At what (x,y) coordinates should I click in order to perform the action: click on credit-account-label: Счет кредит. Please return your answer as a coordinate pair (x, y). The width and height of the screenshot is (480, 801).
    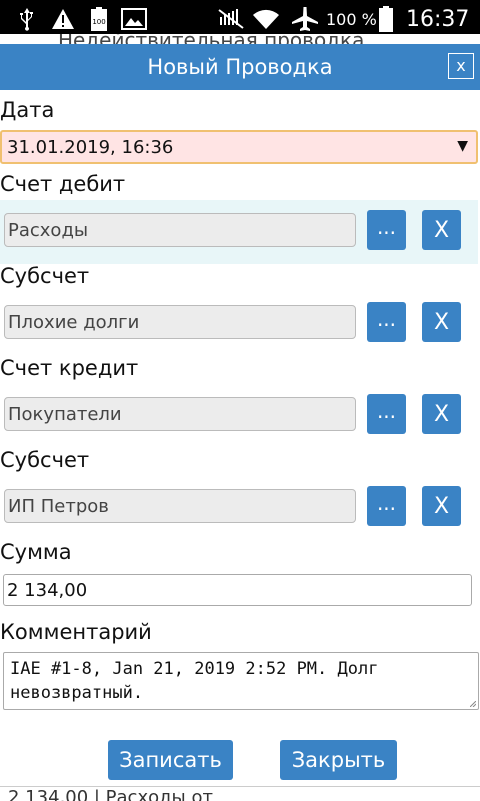
    Looking at the image, I should click on (69, 368).